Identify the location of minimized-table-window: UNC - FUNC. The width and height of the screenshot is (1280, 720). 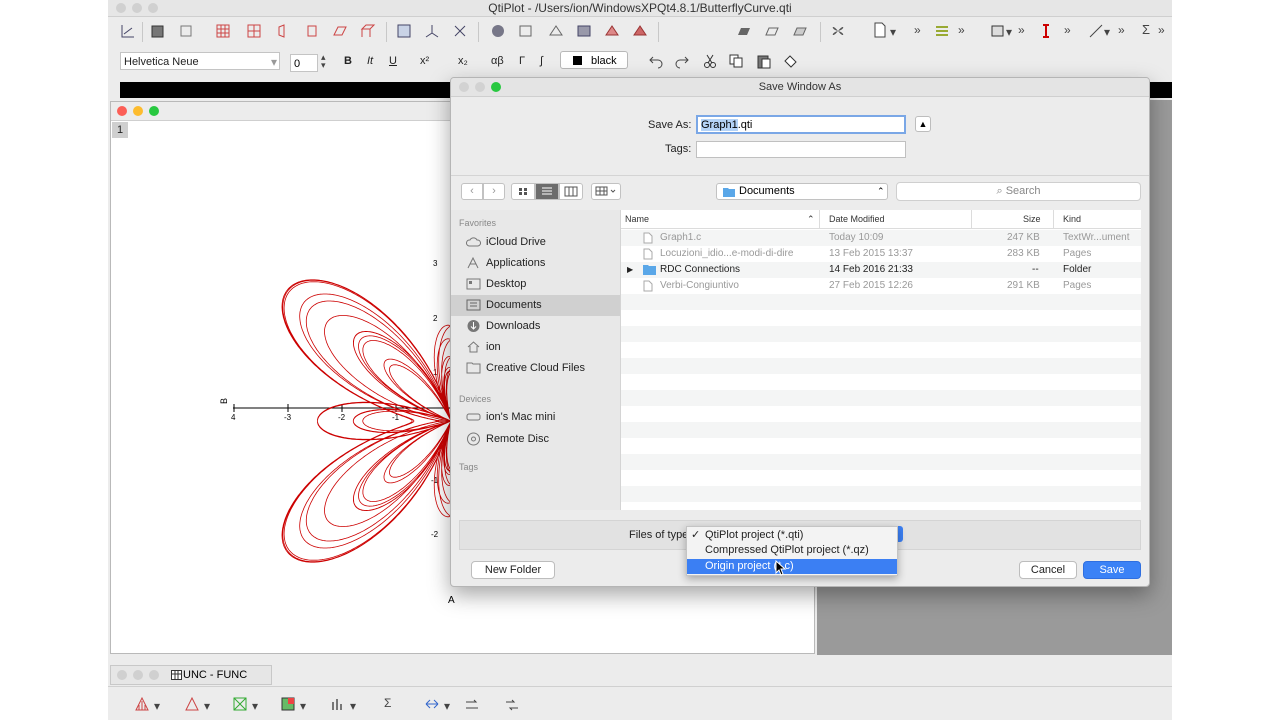
(191, 675).